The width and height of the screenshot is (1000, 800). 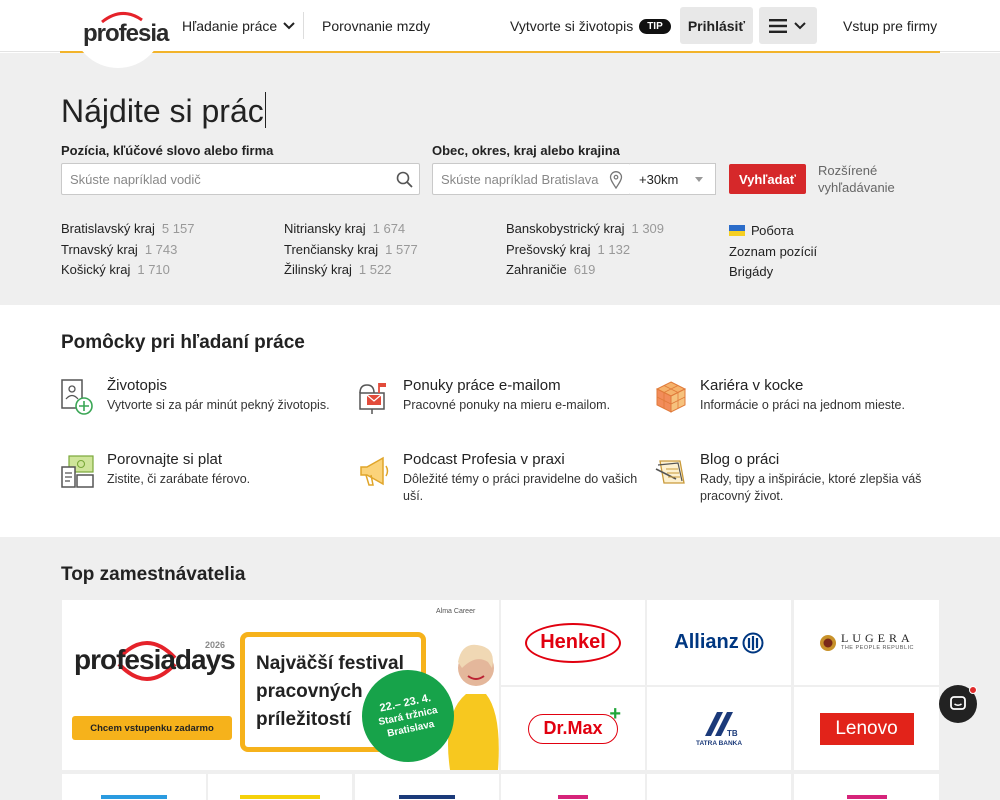 I want to click on nav-cv-label: Vytvorte si životopis, so click(x=572, y=26).